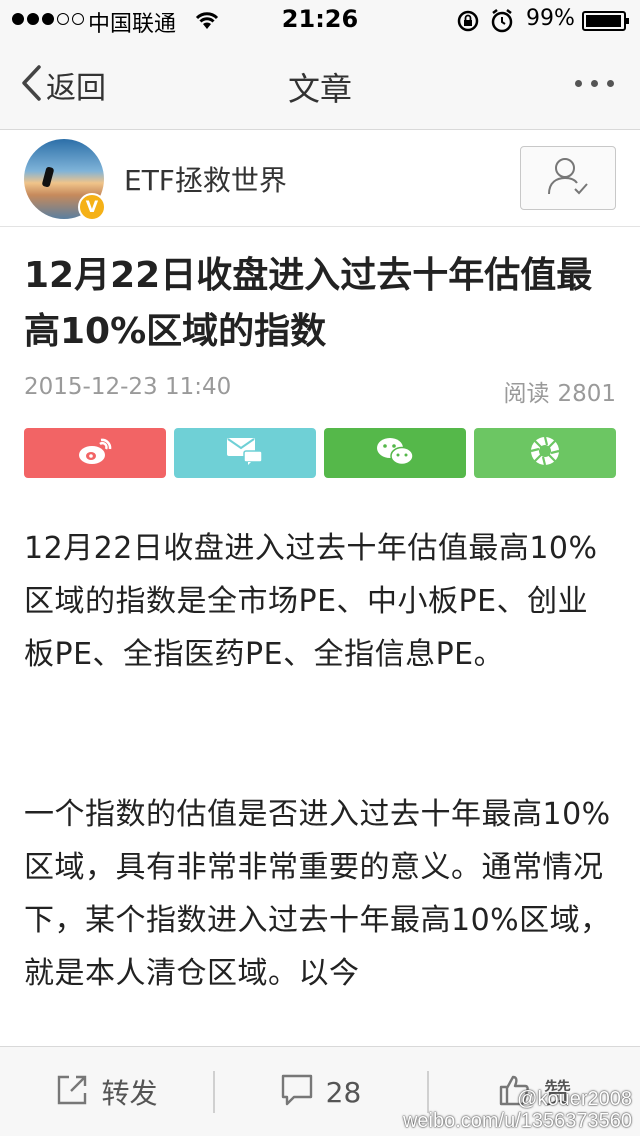 The height and width of the screenshot is (1136, 640). I want to click on mail-icon, so click(245, 453).